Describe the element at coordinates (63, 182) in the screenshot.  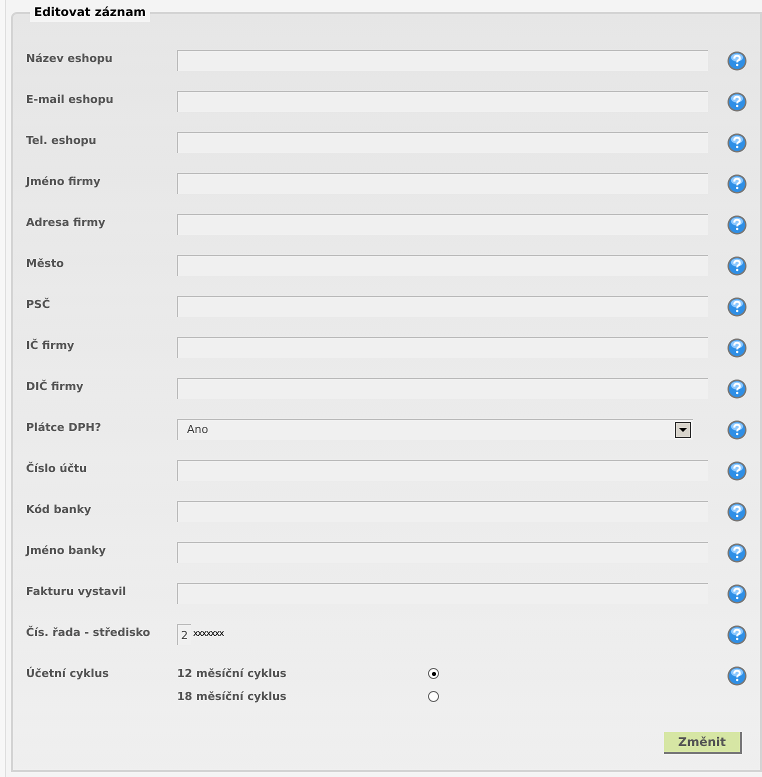
I see `field-label: Jméno firmy` at that location.